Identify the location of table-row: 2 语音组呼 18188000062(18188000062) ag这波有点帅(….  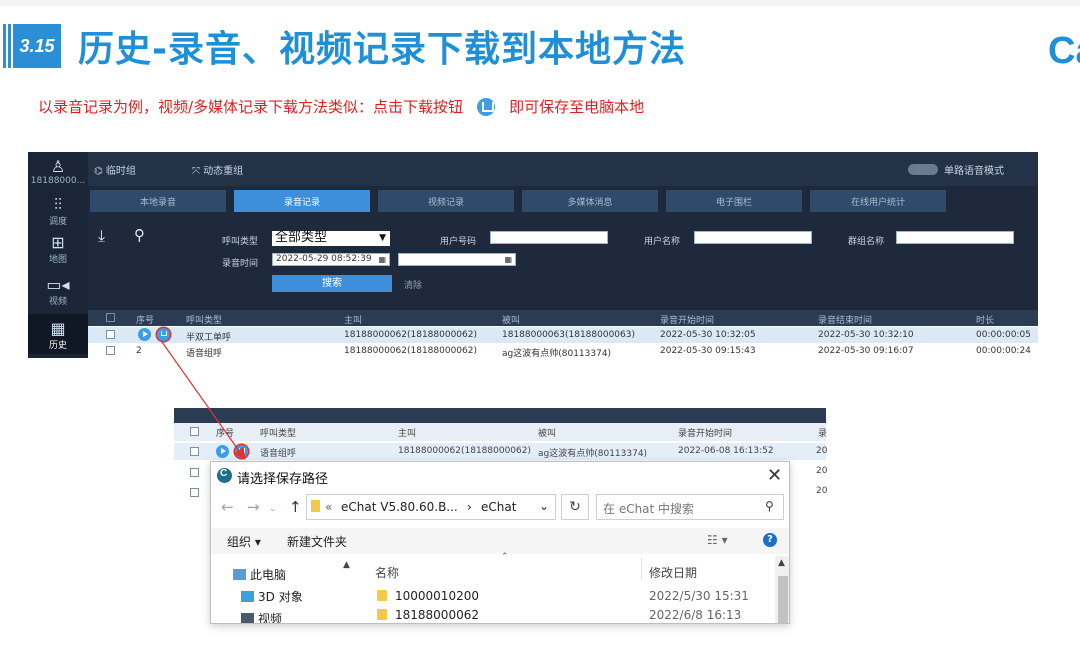
(563, 351).